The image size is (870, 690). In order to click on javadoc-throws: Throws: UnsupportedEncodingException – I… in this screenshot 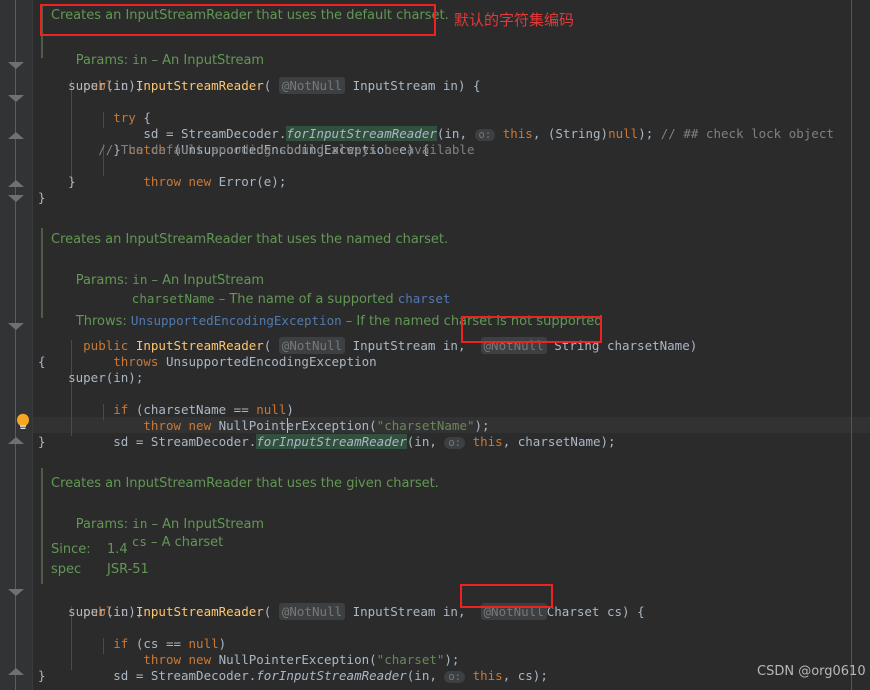, I will do `click(327, 313)`.